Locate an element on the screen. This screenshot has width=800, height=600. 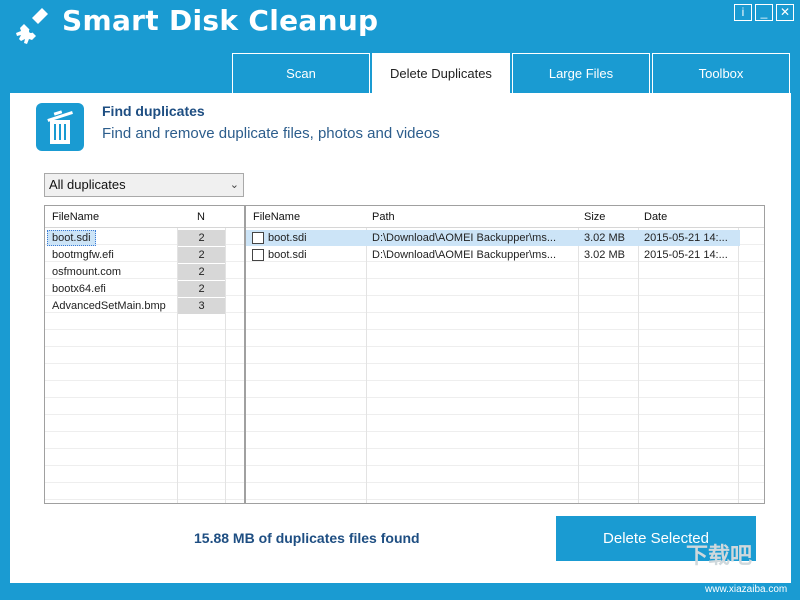
trash-icon is located at coordinates (60, 127).